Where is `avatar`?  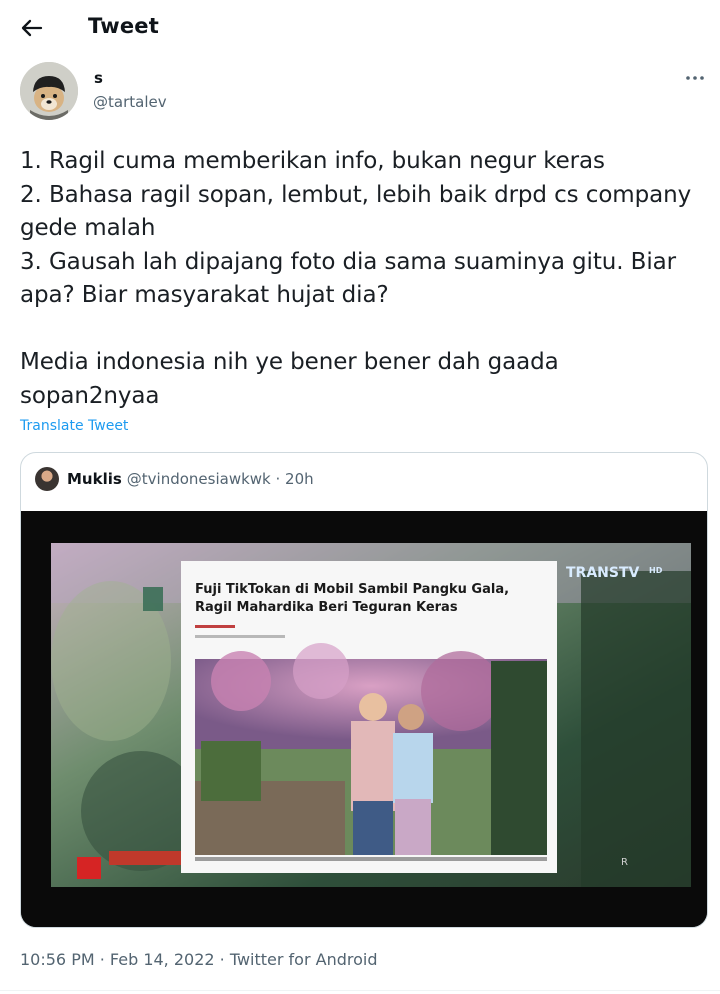 avatar is located at coordinates (49, 91).